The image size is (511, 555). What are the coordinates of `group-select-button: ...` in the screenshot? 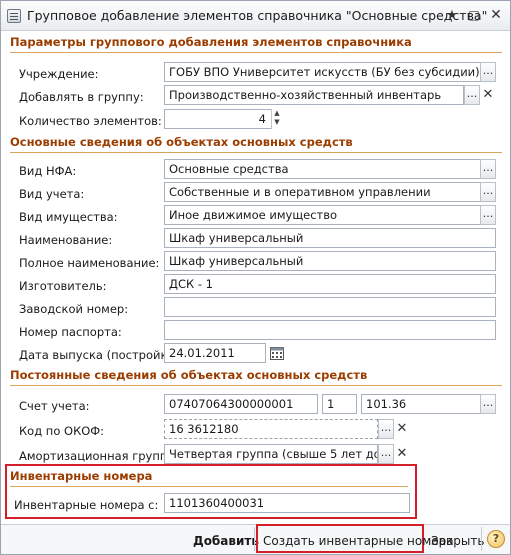 It's located at (472, 95).